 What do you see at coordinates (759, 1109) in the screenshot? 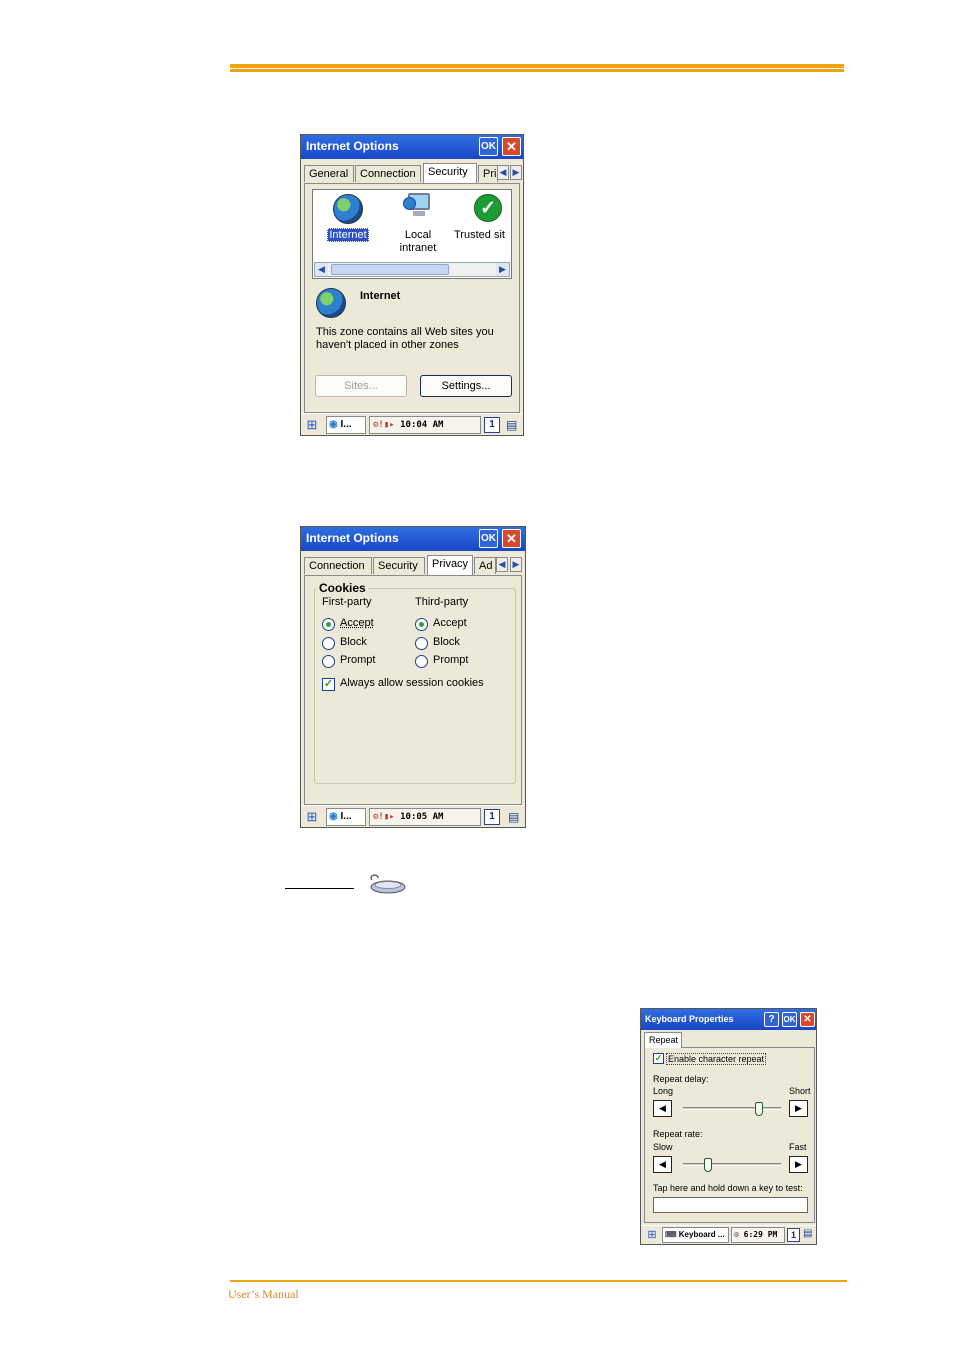
I see `delay-slider-thumb` at bounding box center [759, 1109].